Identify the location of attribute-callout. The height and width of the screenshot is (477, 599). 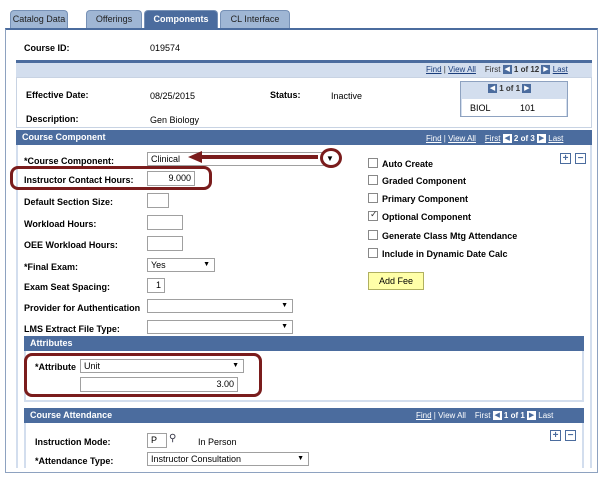
(143, 375).